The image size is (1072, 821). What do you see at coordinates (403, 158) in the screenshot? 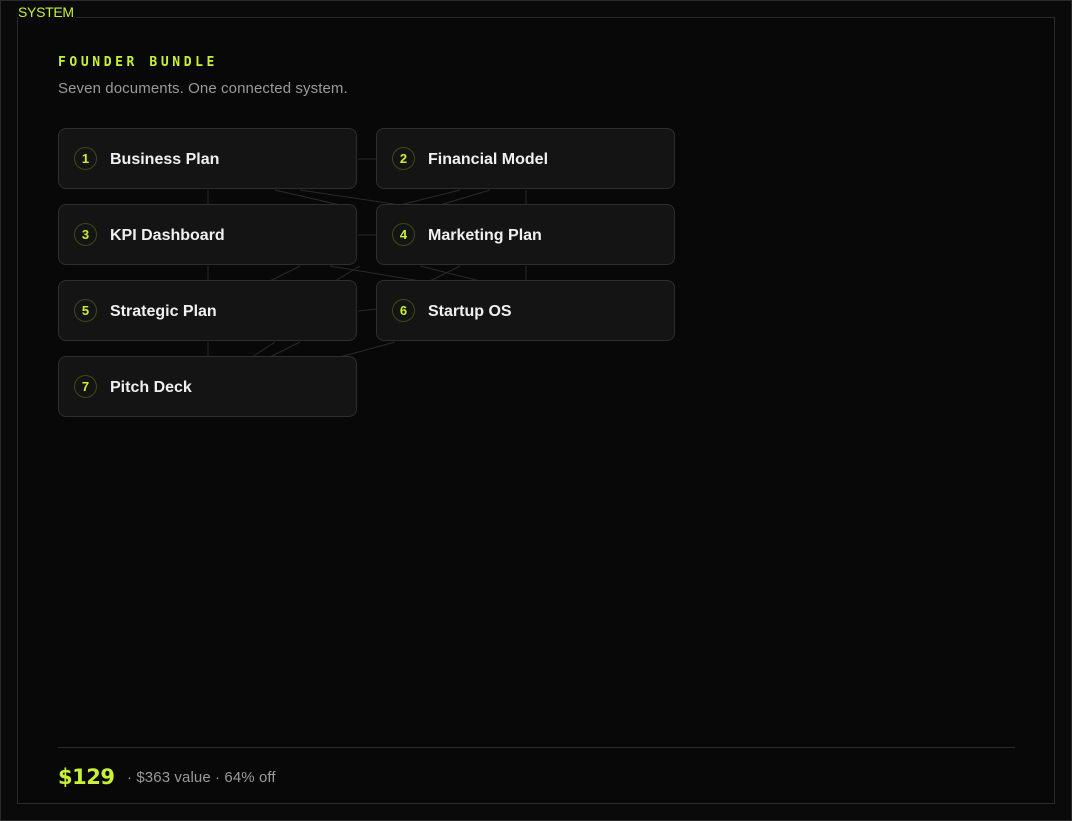
I see `document-number-badge: 2` at bounding box center [403, 158].